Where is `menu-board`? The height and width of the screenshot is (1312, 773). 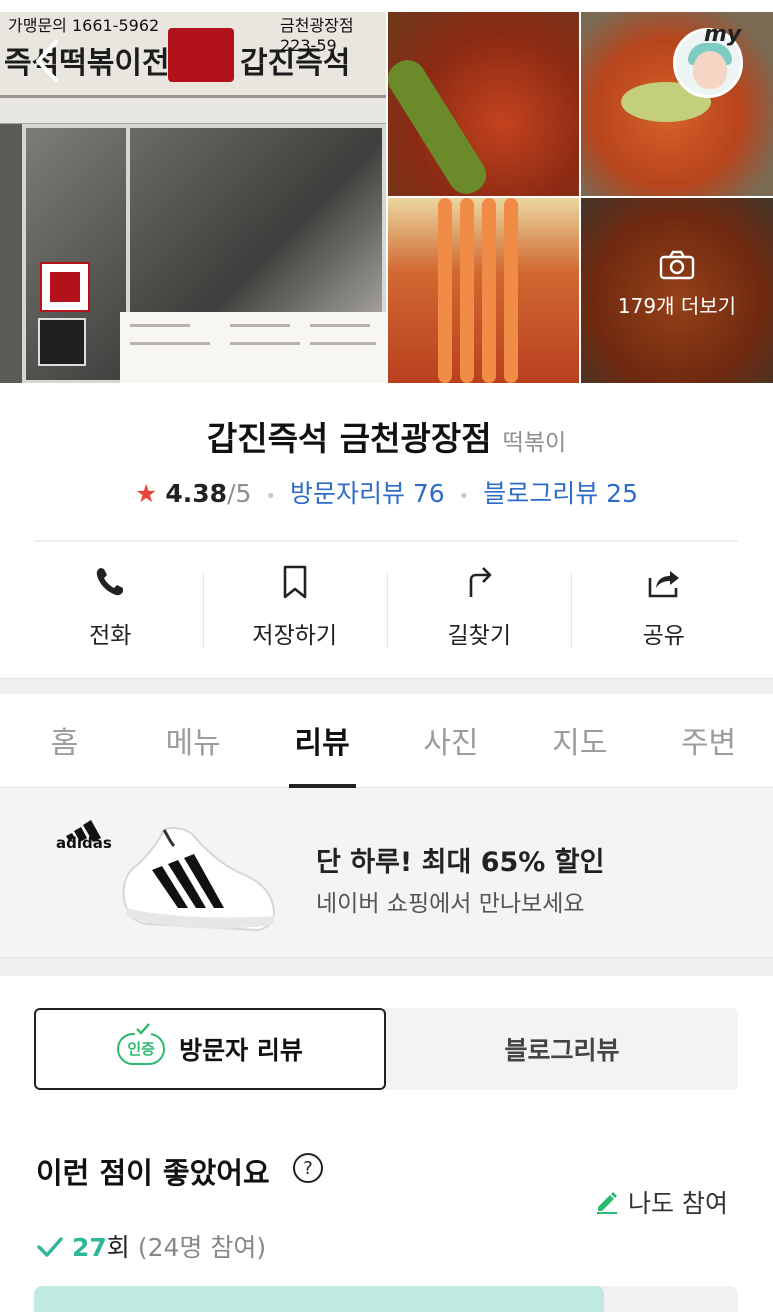
menu-board is located at coordinates (253, 347).